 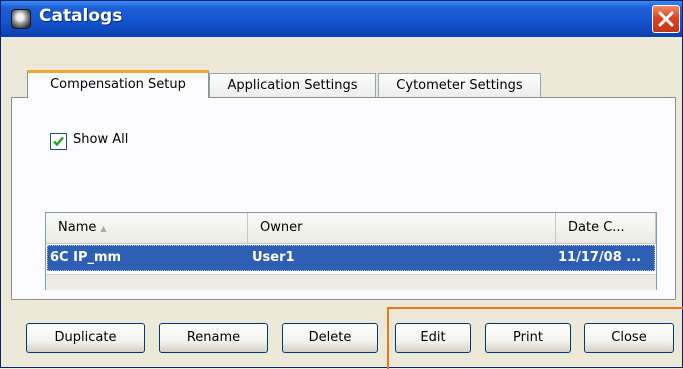 I want to click on window-title: Catalogs, so click(x=81, y=16).